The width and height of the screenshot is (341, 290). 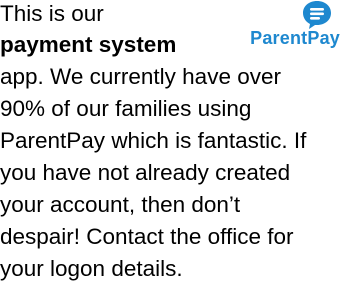 I want to click on logo-text: ParentPay, so click(x=295, y=38).